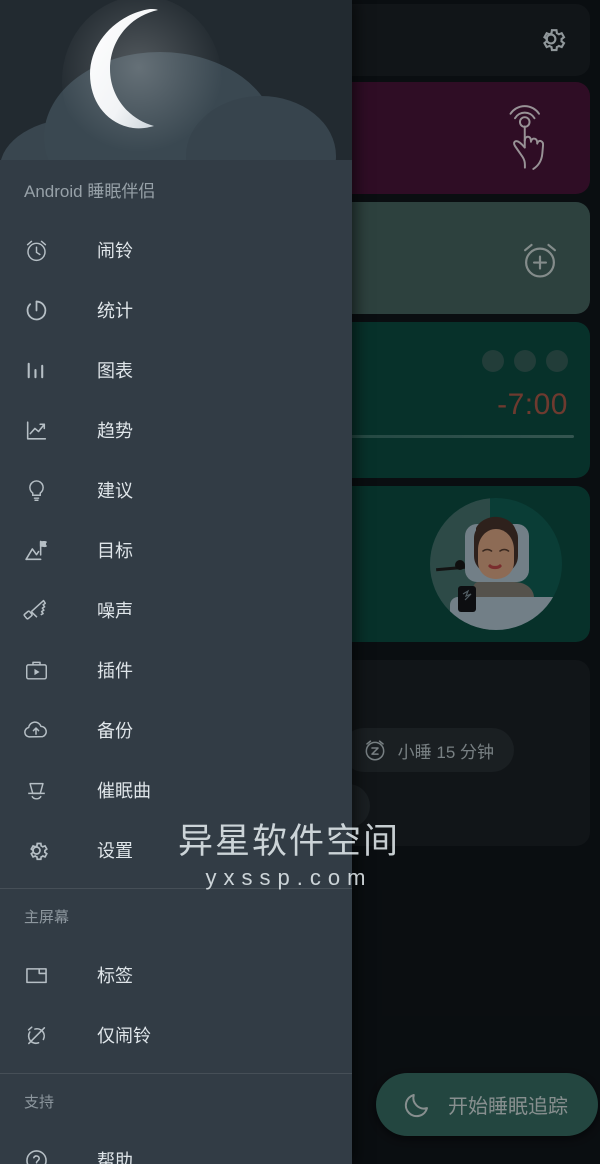 This screenshot has width=600, height=1164. I want to click on drawer-item-statistics: 统计, so click(176, 310).